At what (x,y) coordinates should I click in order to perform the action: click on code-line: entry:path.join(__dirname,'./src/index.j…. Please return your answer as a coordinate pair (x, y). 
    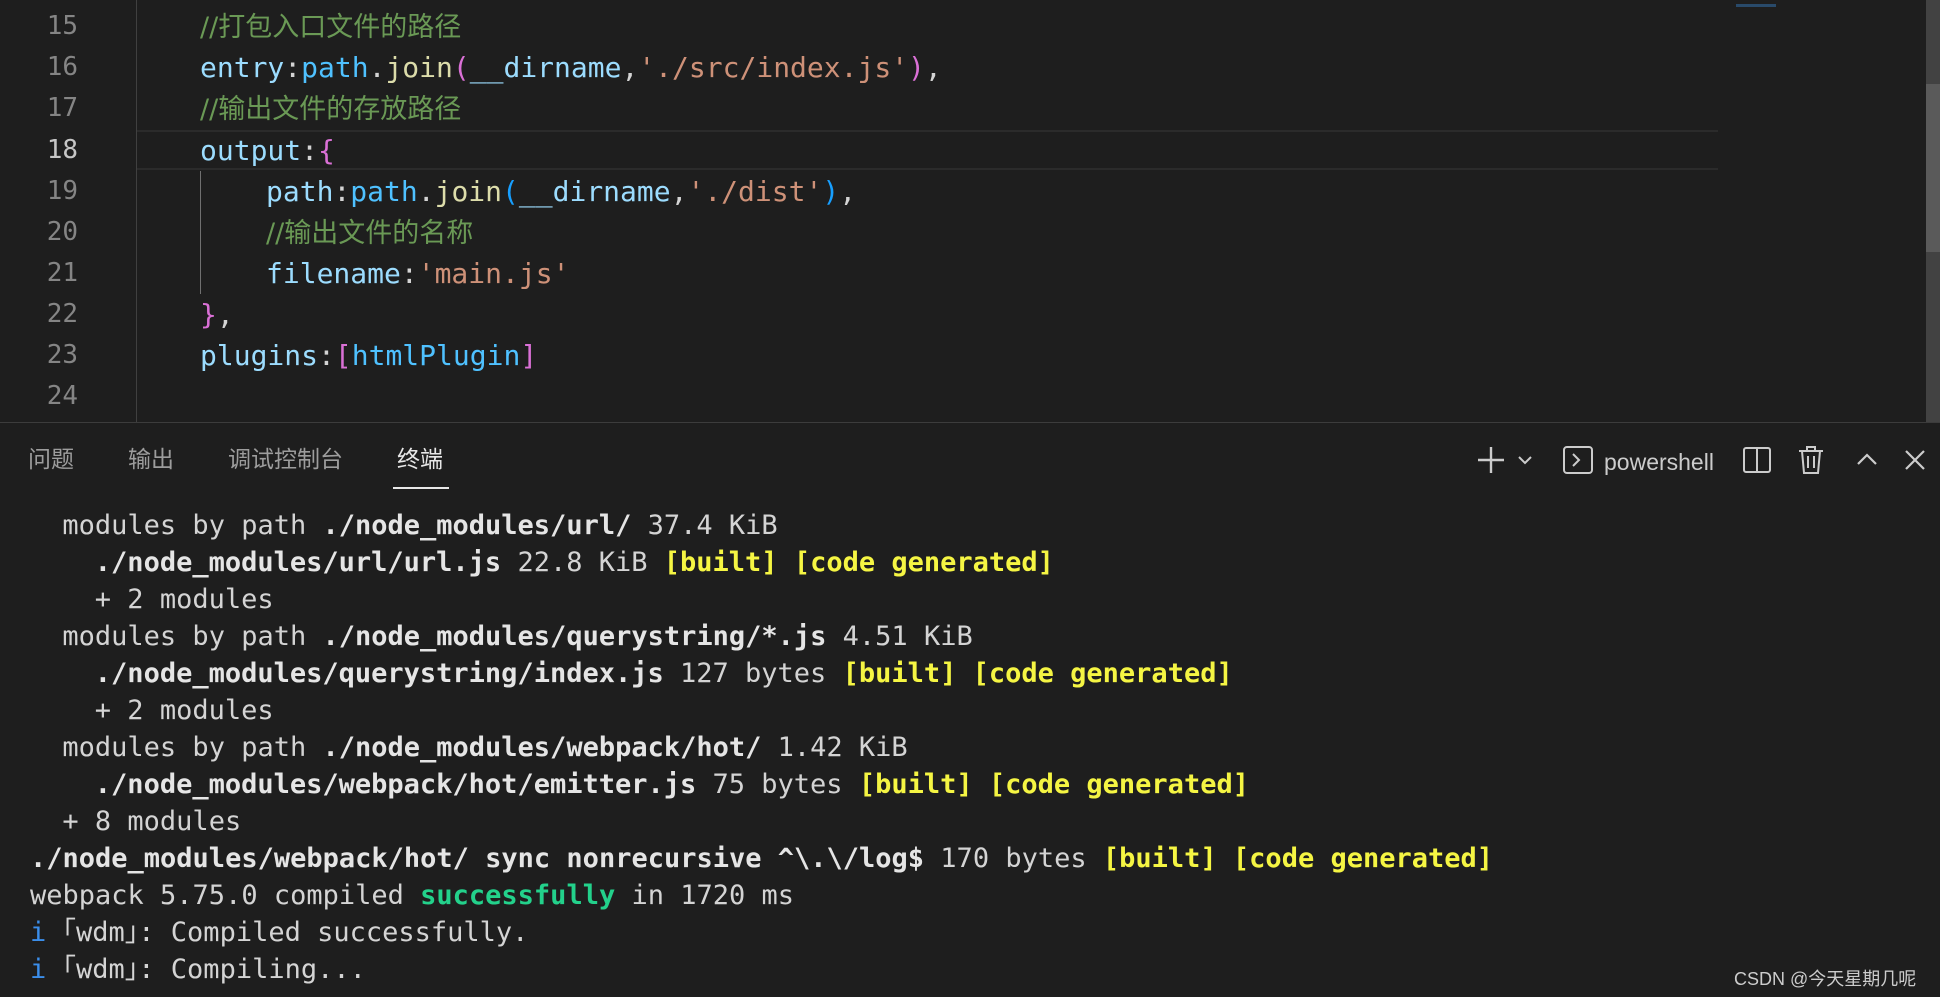
    Looking at the image, I should click on (571, 67).